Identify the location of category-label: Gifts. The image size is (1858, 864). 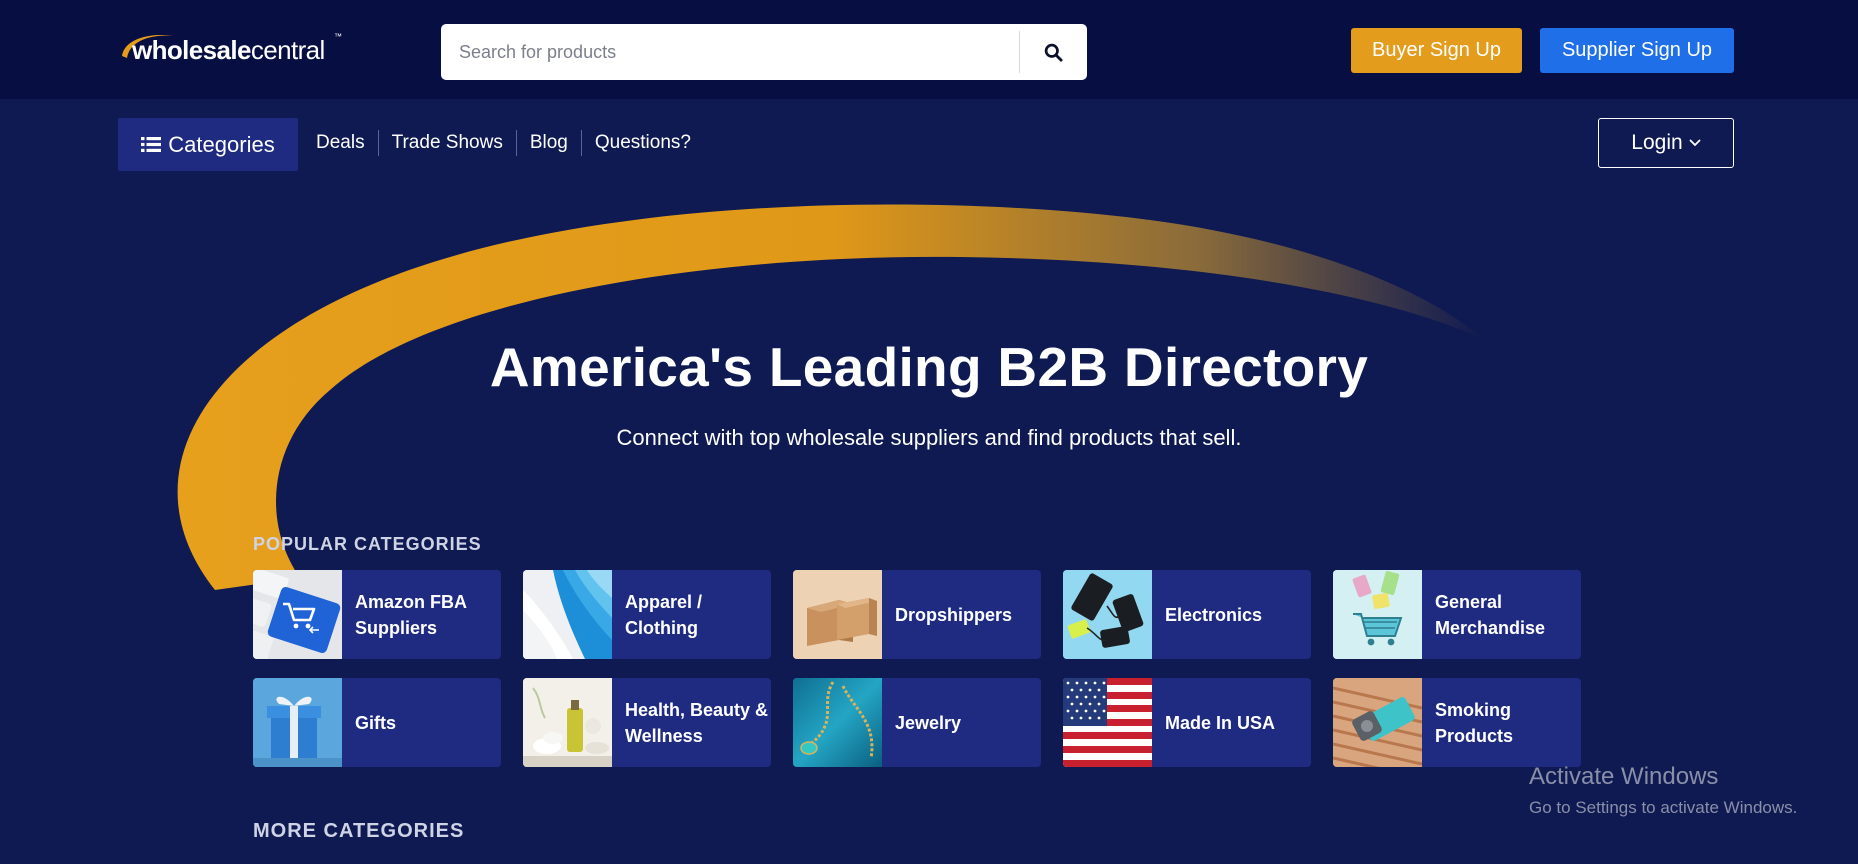
(376, 722).